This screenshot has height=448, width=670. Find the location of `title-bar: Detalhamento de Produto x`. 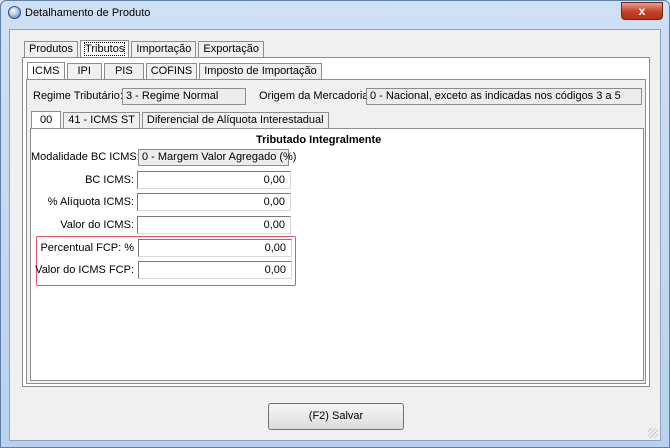

title-bar: Detalhamento de Produto x is located at coordinates (335, 13).